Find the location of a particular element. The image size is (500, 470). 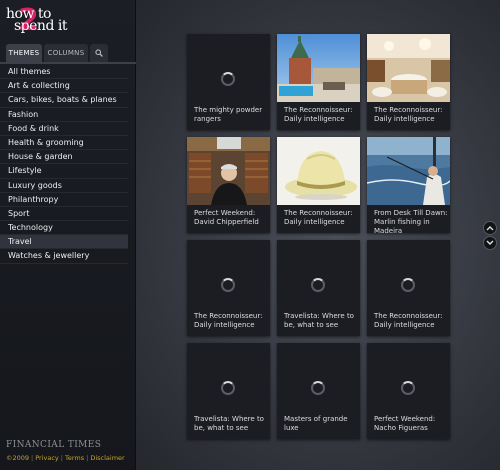

sidebar-item-lifestyle: Lifestyle is located at coordinates (64, 171).